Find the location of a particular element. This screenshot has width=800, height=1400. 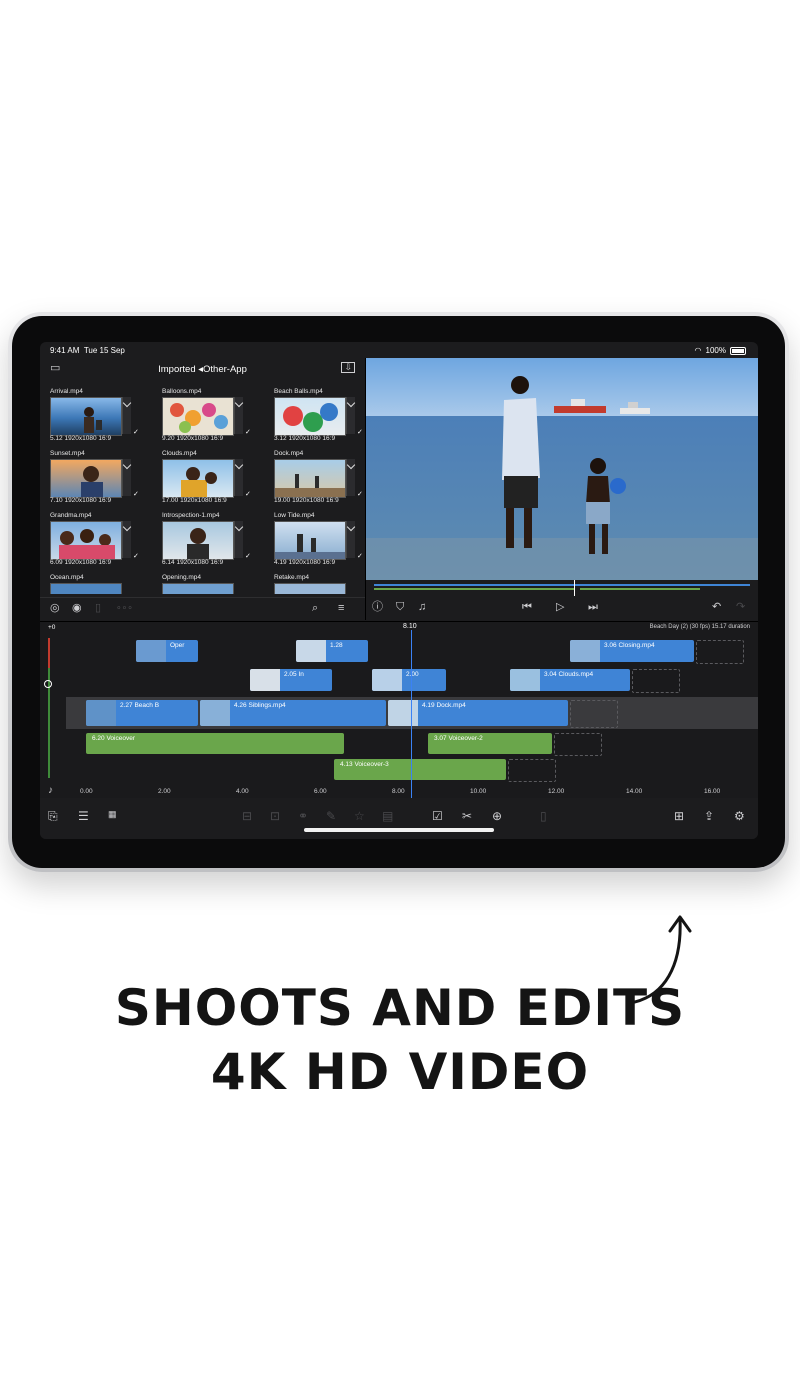

layout-icon: ▦ is located at coordinates (112, 814).